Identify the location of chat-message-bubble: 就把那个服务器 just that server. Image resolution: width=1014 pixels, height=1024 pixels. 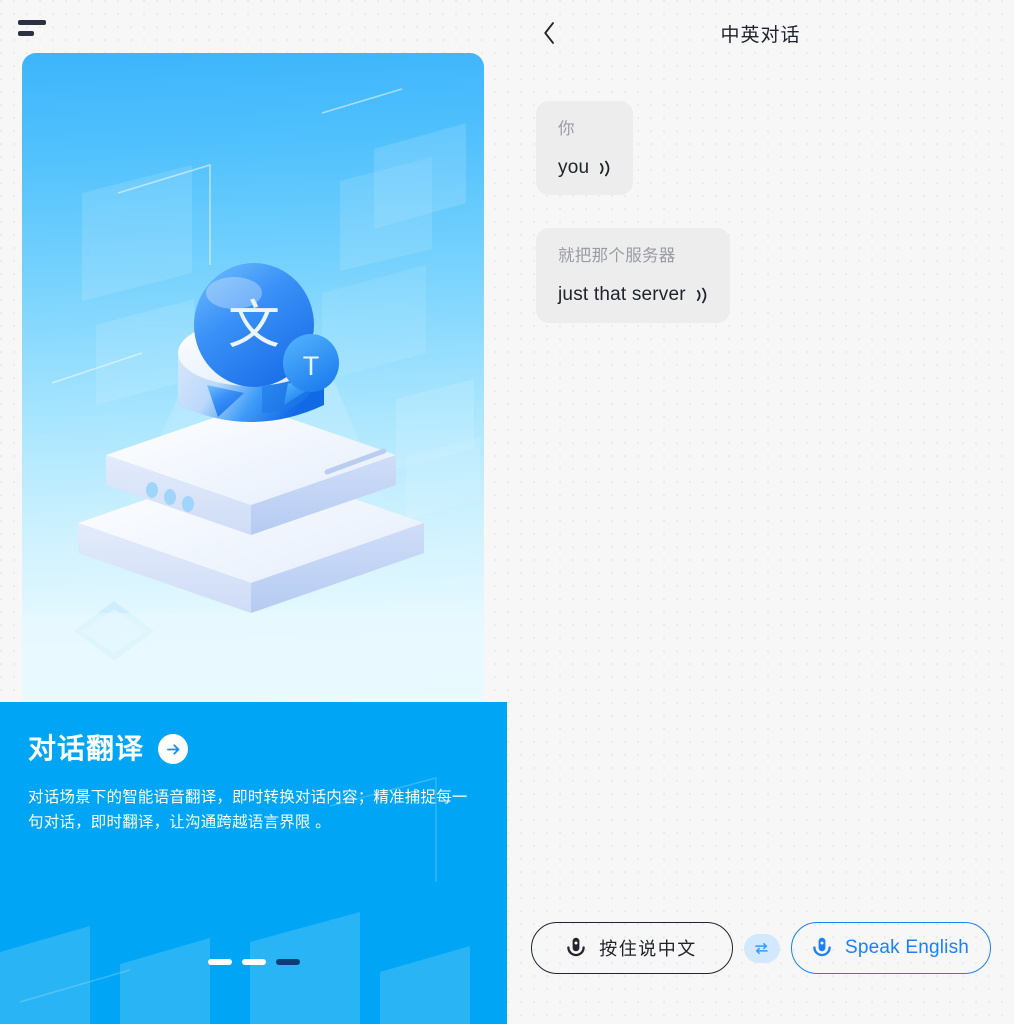
(633, 275).